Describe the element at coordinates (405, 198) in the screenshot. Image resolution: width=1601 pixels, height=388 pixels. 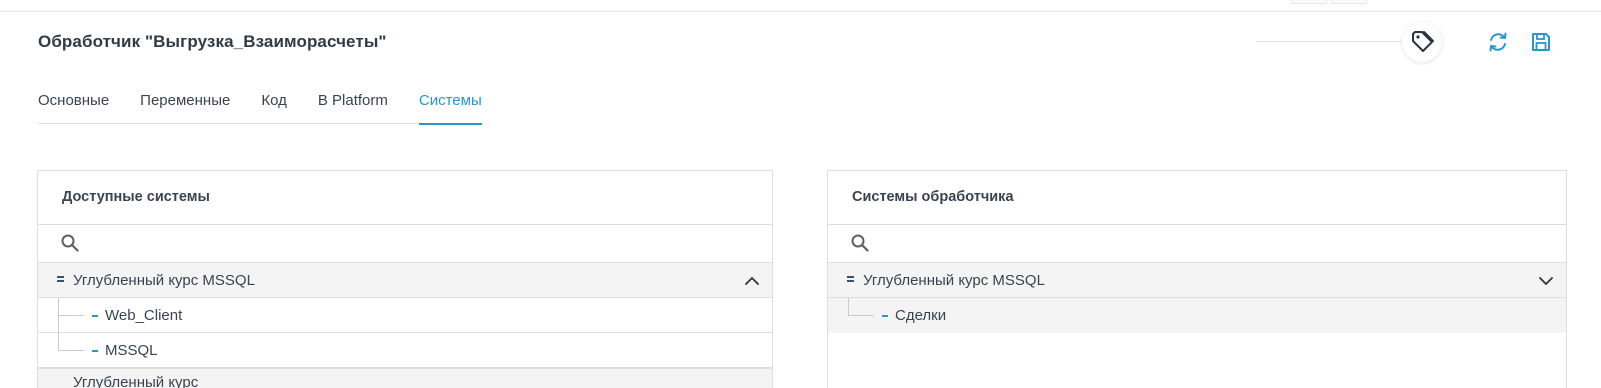
I see `panel-title: Доступные системы` at that location.